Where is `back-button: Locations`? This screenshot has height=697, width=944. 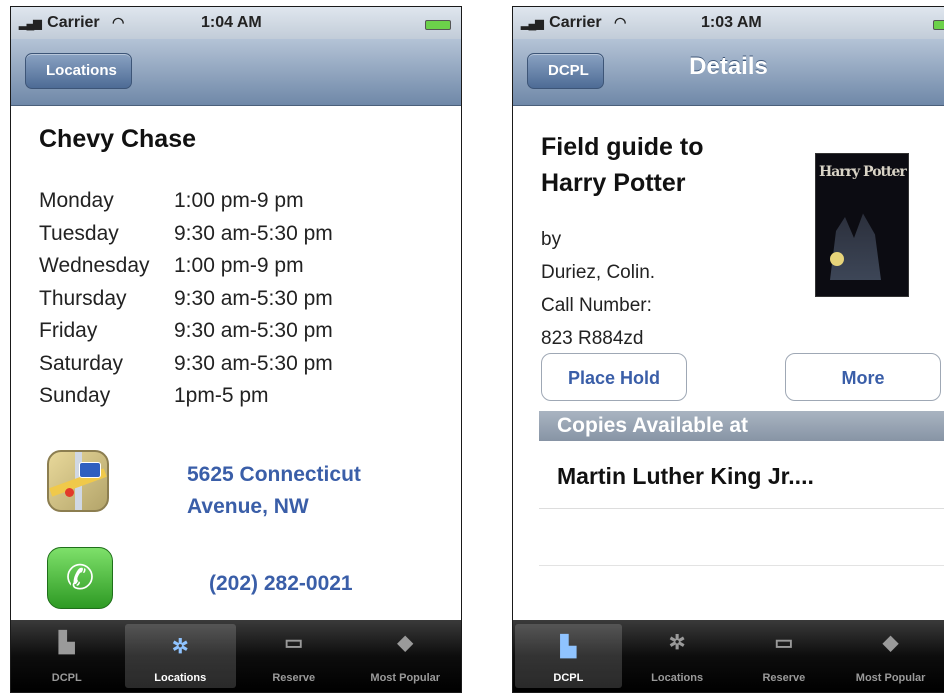
back-button: Locations is located at coordinates (78, 71).